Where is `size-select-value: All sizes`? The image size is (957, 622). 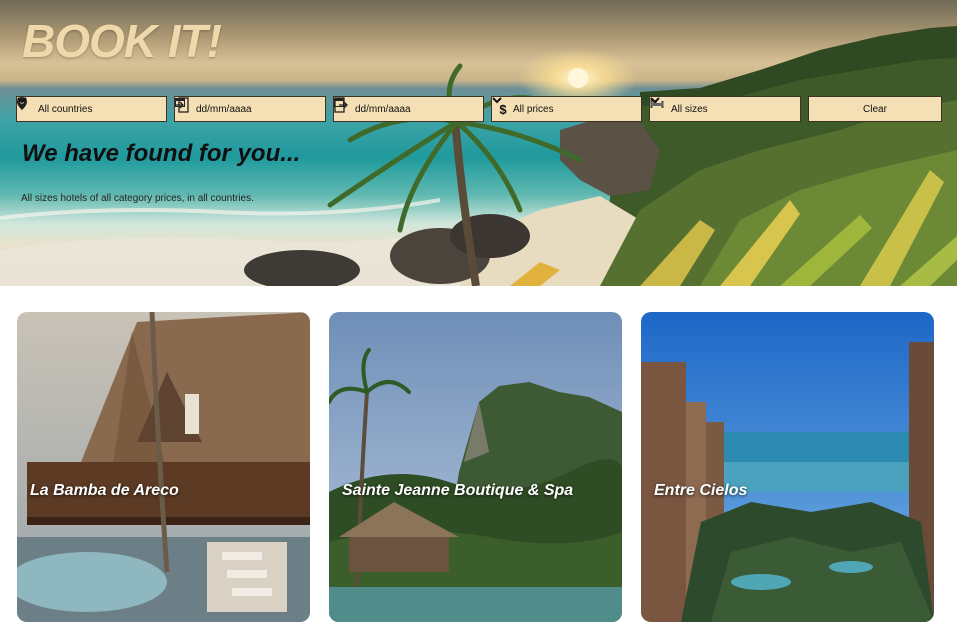
size-select-value: All sizes is located at coordinates (689, 109).